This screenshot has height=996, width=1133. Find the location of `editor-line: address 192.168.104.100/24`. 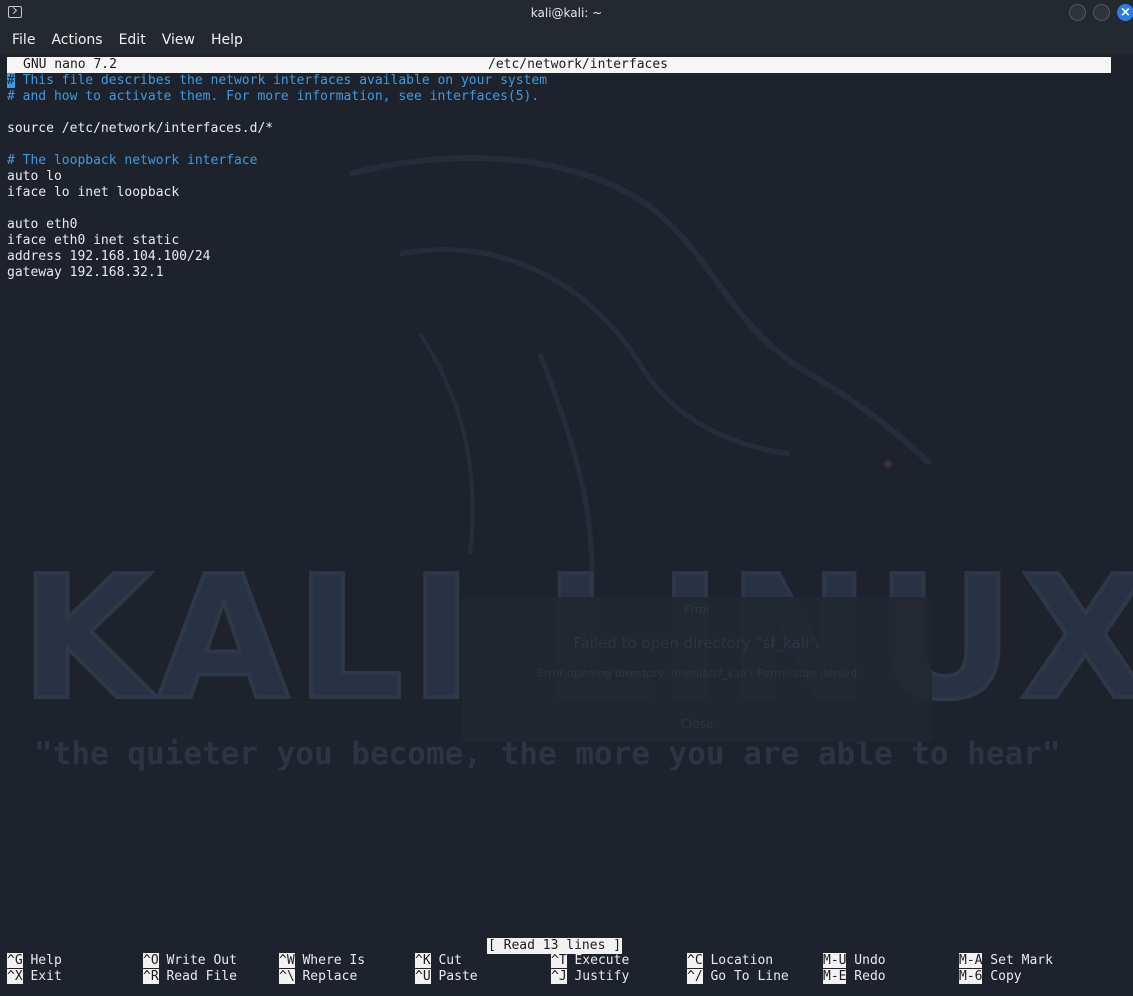

editor-line: address 192.168.104.100/24 is located at coordinates (109, 256).